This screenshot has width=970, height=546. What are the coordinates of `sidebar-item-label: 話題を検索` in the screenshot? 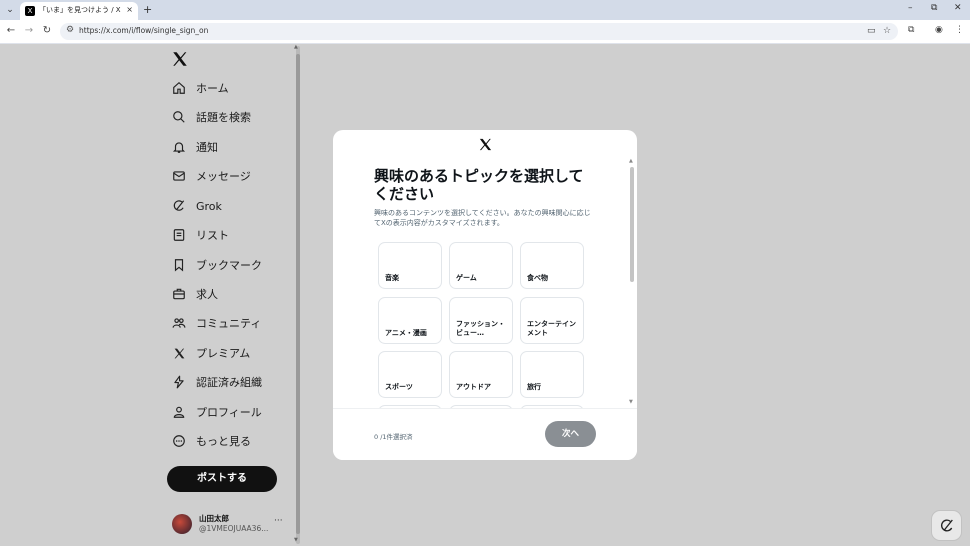 It's located at (223, 117).